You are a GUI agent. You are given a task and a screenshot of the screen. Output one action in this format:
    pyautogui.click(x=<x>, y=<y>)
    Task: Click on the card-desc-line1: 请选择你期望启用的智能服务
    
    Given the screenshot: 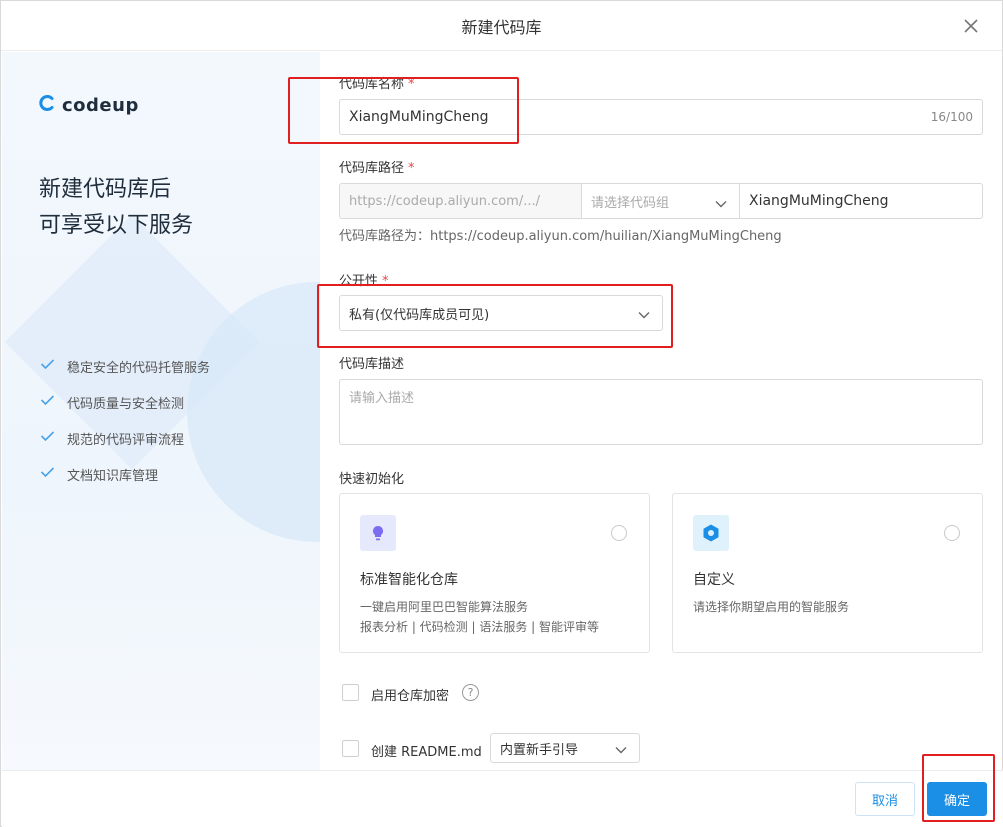 What is the action you would take?
    pyautogui.click(x=771, y=607)
    